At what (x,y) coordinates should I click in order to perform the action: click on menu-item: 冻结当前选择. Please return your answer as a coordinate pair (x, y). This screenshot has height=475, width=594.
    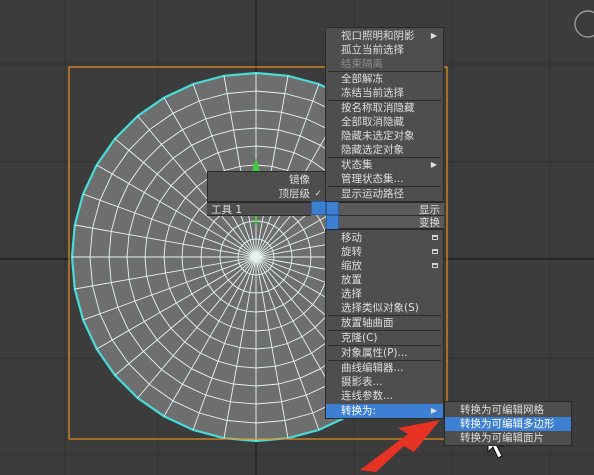
    Looking at the image, I should click on (384, 93).